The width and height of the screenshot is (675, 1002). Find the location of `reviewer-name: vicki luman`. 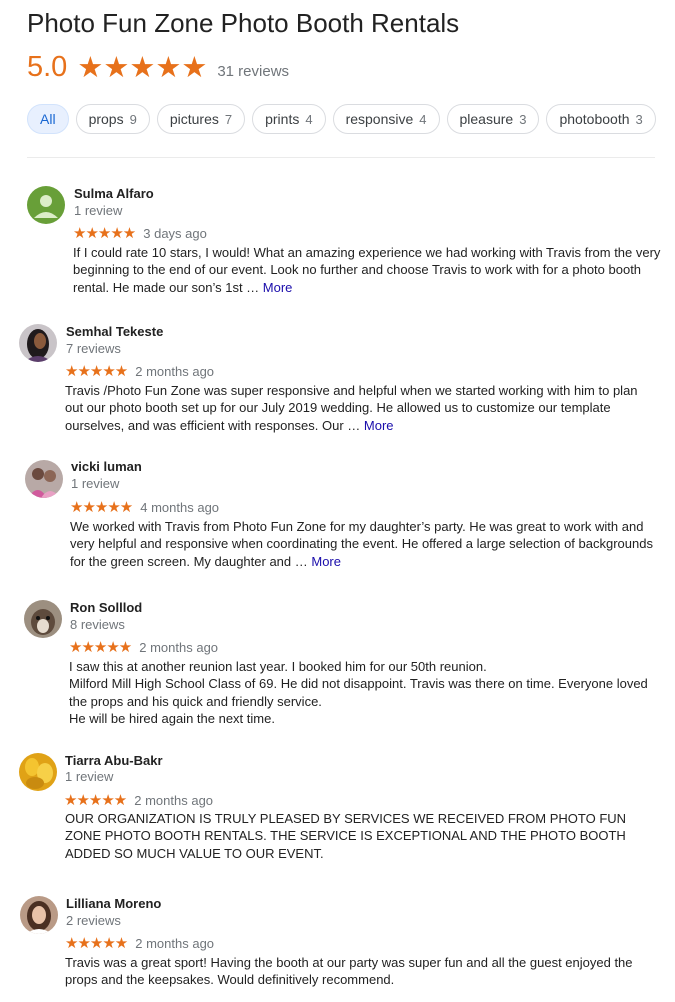

reviewer-name: vicki luman is located at coordinates (106, 466).